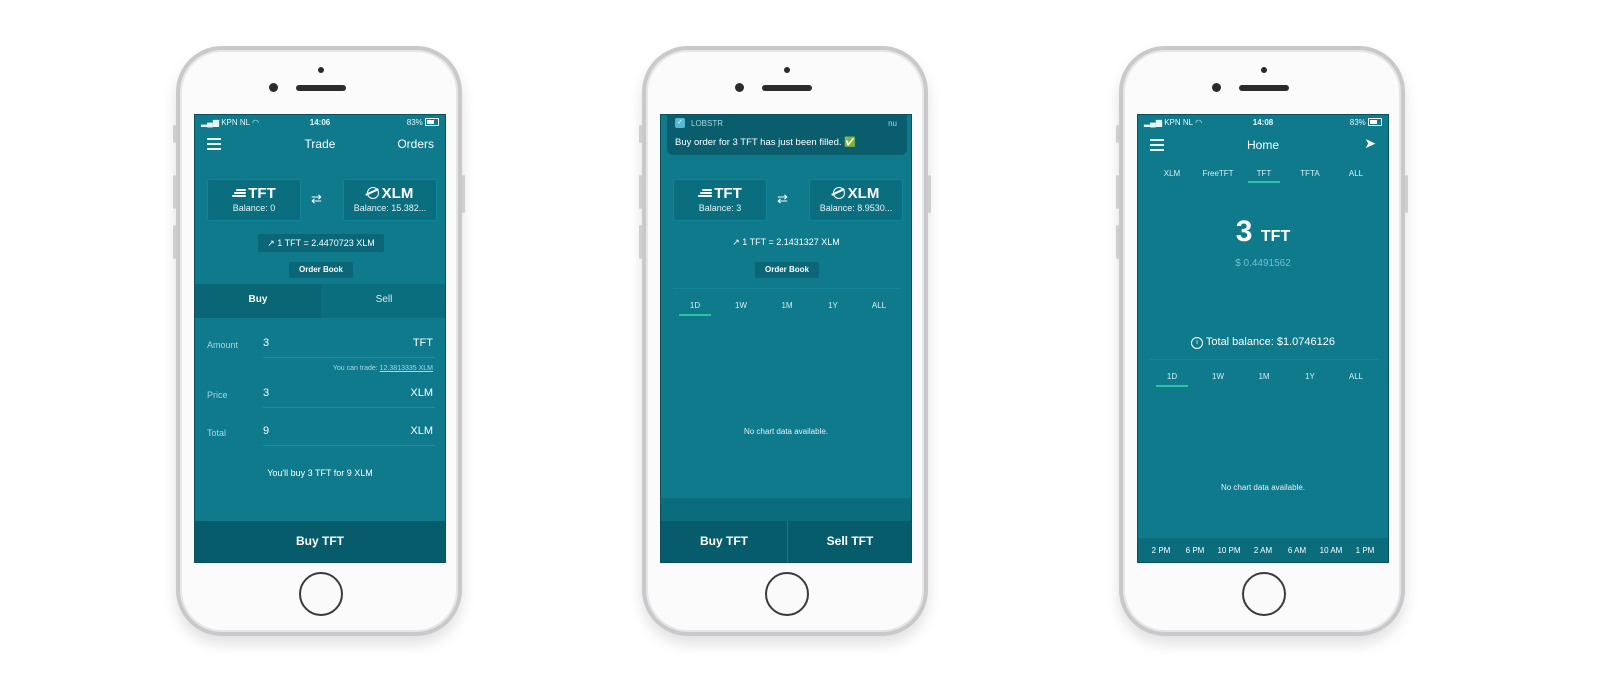  Describe the element at coordinates (258, 301) in the screenshot. I see `tab-buy: Buy` at that location.